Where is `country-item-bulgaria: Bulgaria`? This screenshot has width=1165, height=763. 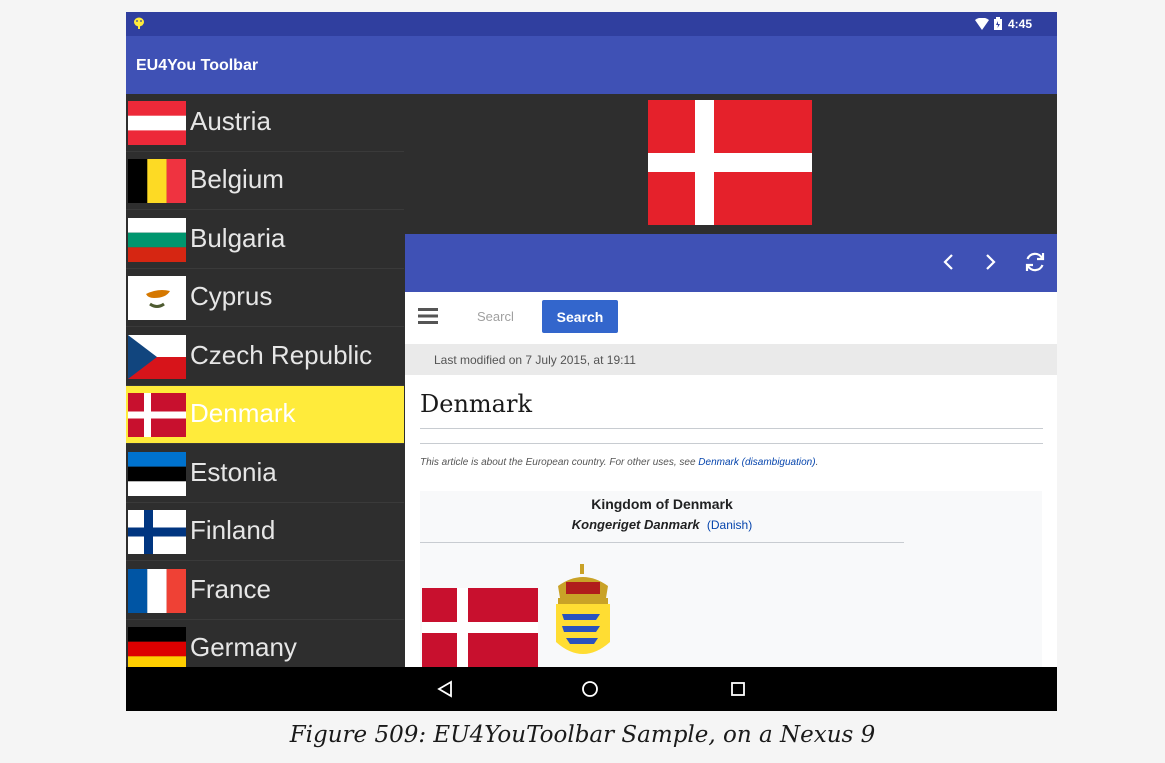 country-item-bulgaria: Bulgaria is located at coordinates (265, 240).